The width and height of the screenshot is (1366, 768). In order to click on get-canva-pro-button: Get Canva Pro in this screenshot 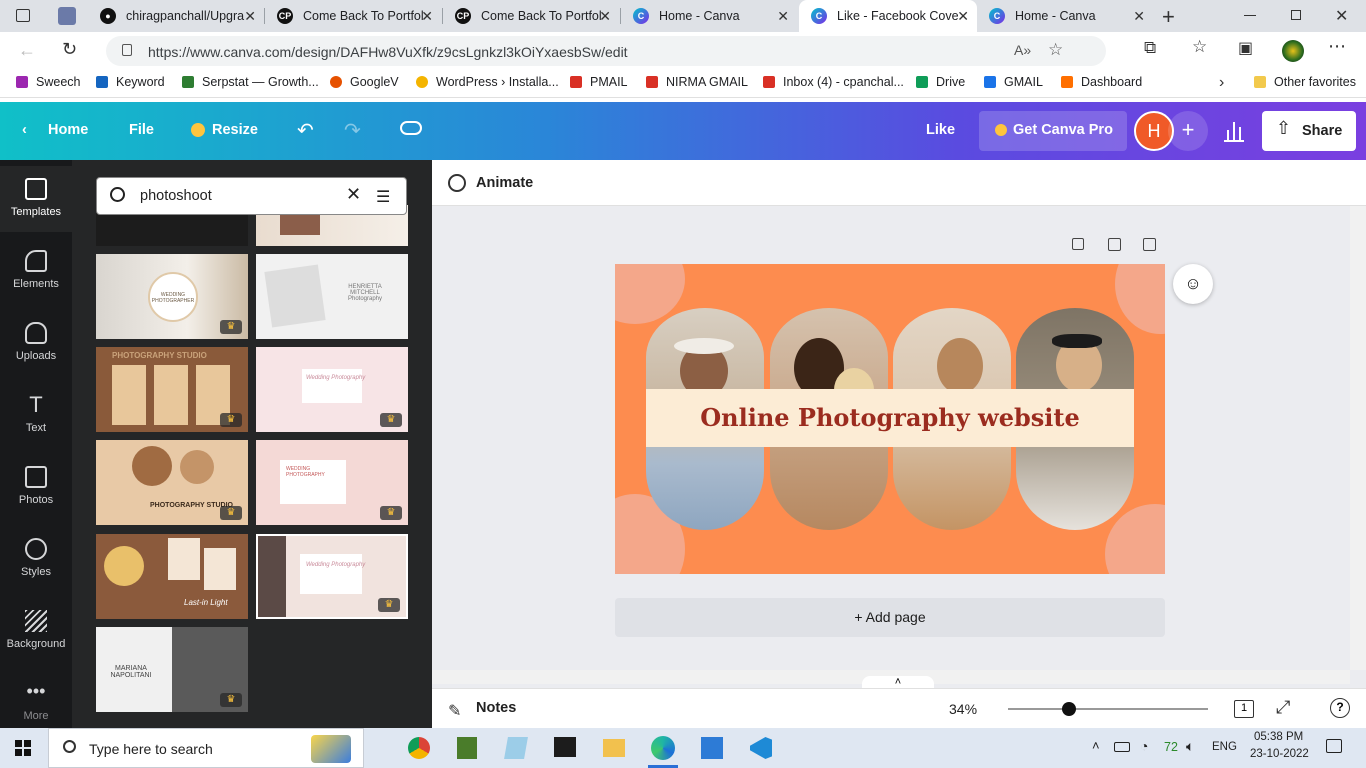, I will do `click(1053, 131)`.